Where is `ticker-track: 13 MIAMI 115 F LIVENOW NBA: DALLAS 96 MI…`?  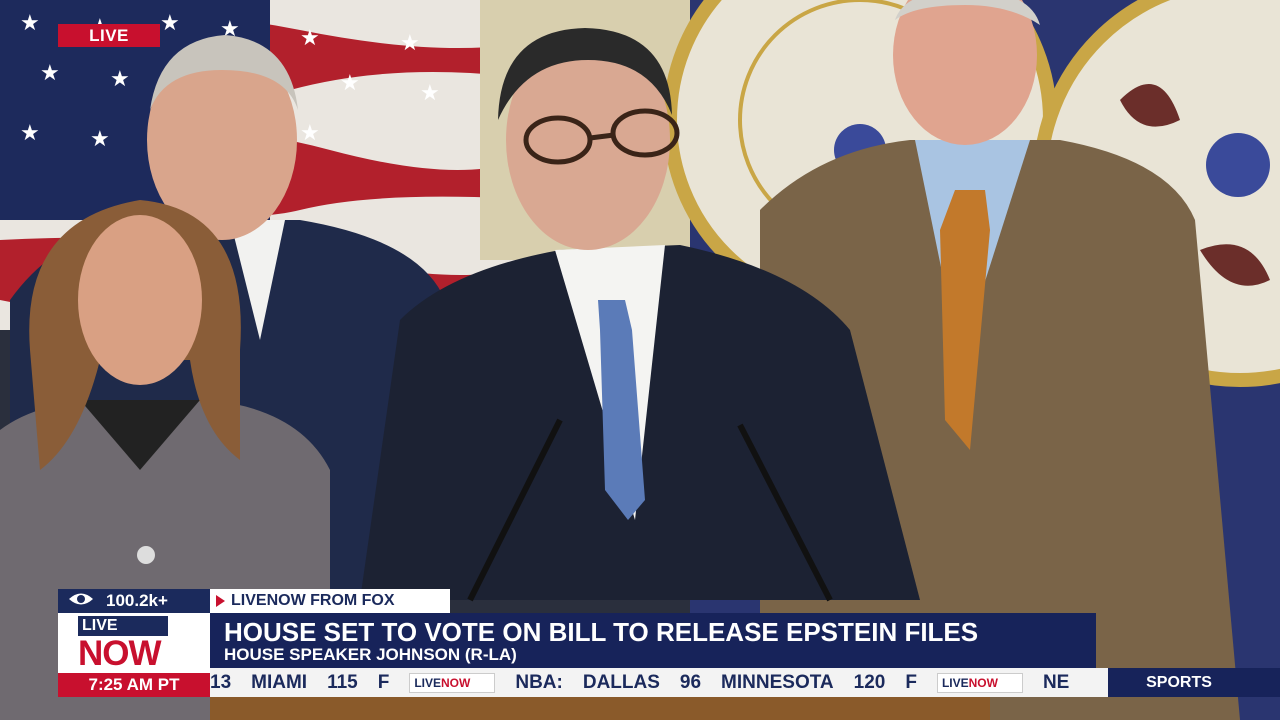
ticker-track: 13 MIAMI 115 F LIVENOW NBA: DALLAS 96 MI… is located at coordinates (649, 682).